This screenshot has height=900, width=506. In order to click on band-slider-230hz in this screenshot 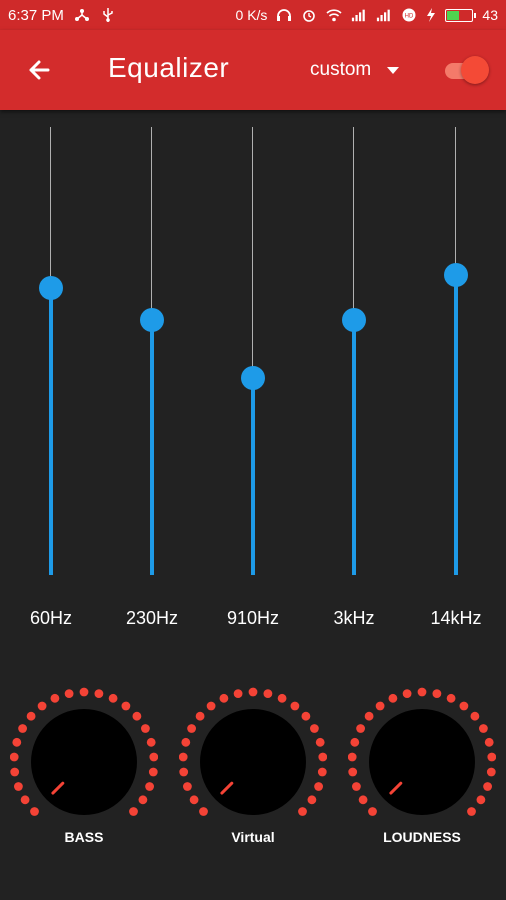, I will do `click(152, 351)`.